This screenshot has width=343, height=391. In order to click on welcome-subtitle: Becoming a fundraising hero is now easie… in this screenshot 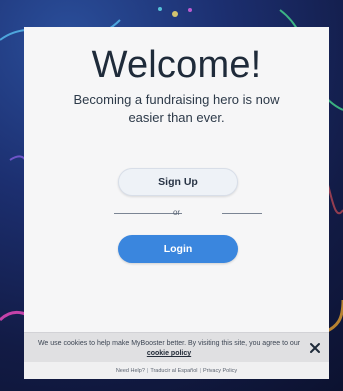, I will do `click(176, 108)`.